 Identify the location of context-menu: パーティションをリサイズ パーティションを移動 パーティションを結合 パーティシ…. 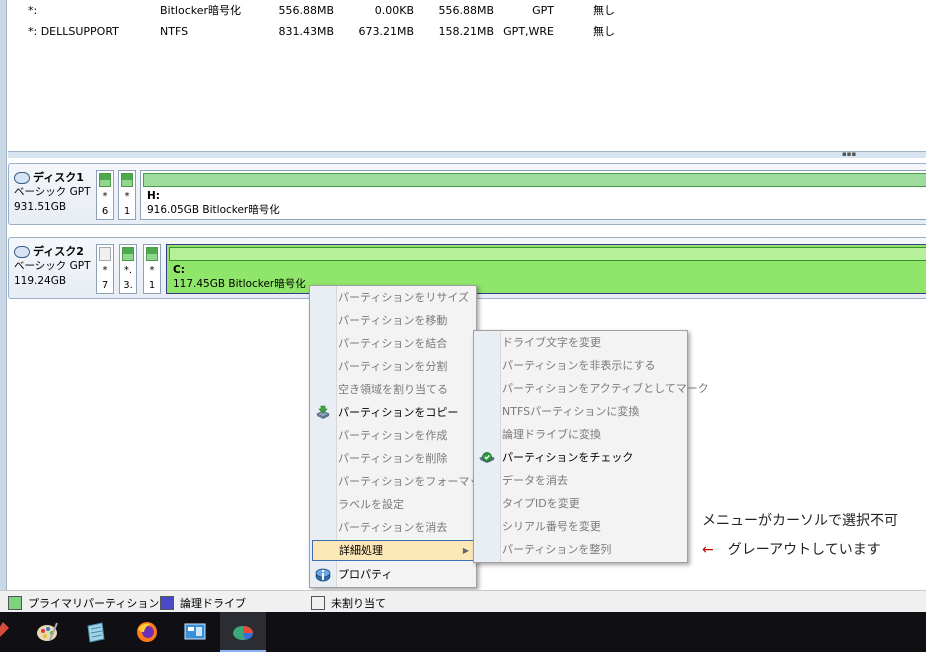
(400, 436).